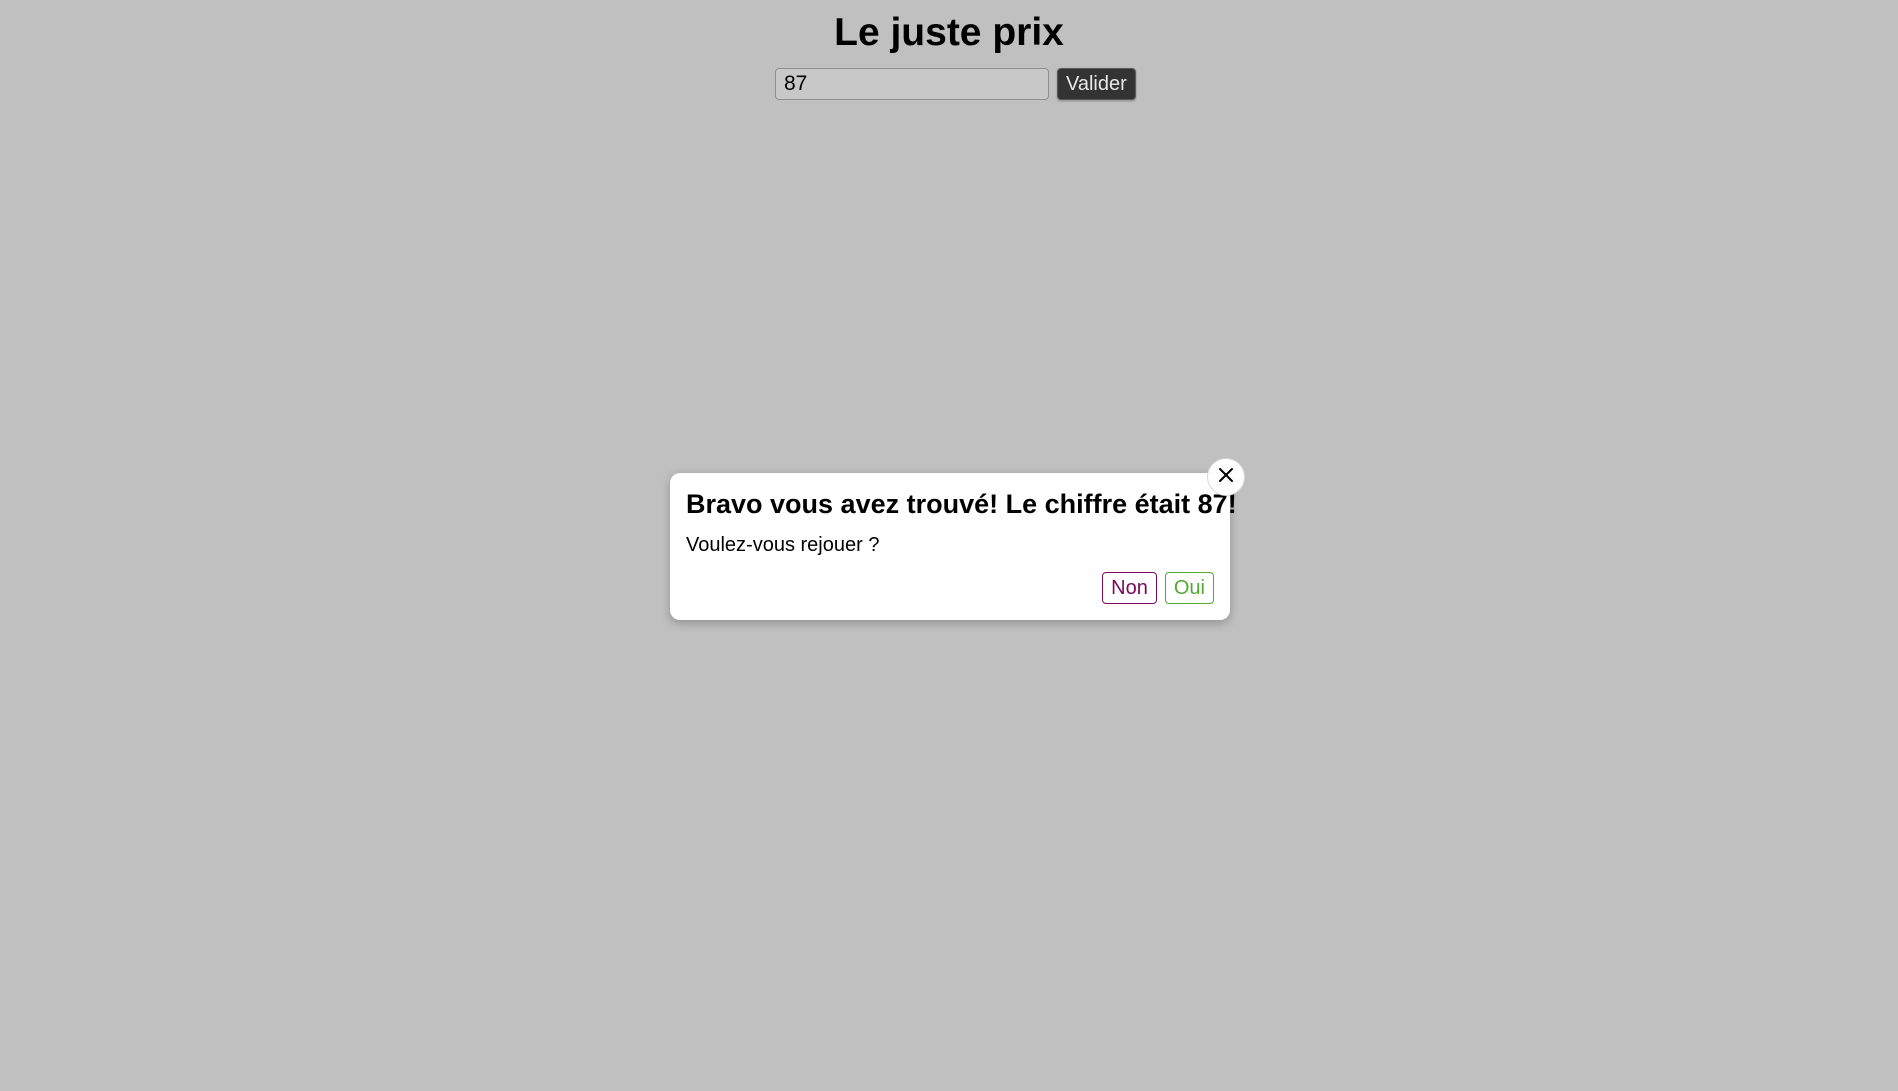  I want to click on page-title: Le juste prix, so click(949, 32).